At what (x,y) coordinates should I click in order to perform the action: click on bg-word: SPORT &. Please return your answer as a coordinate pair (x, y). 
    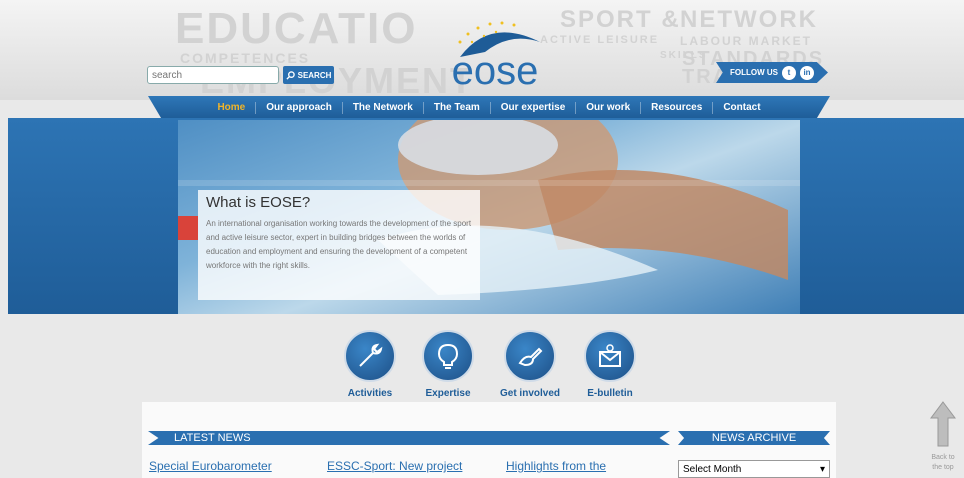
    Looking at the image, I should click on (620, 19).